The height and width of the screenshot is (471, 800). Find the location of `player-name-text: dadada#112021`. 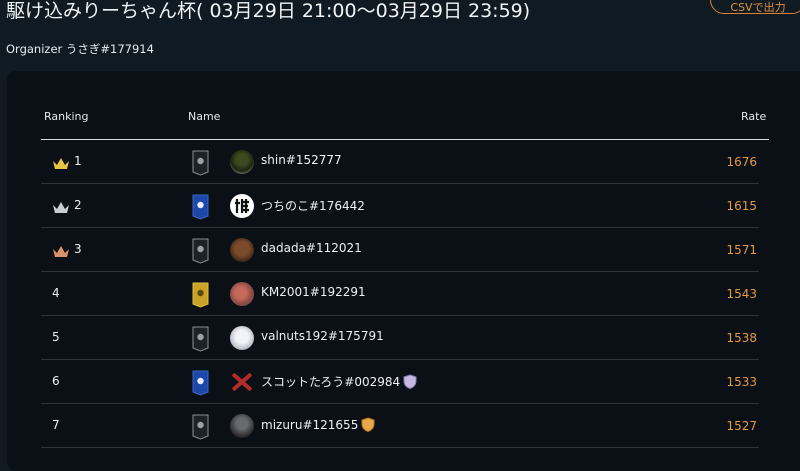

player-name-text: dadada#112021 is located at coordinates (311, 248).